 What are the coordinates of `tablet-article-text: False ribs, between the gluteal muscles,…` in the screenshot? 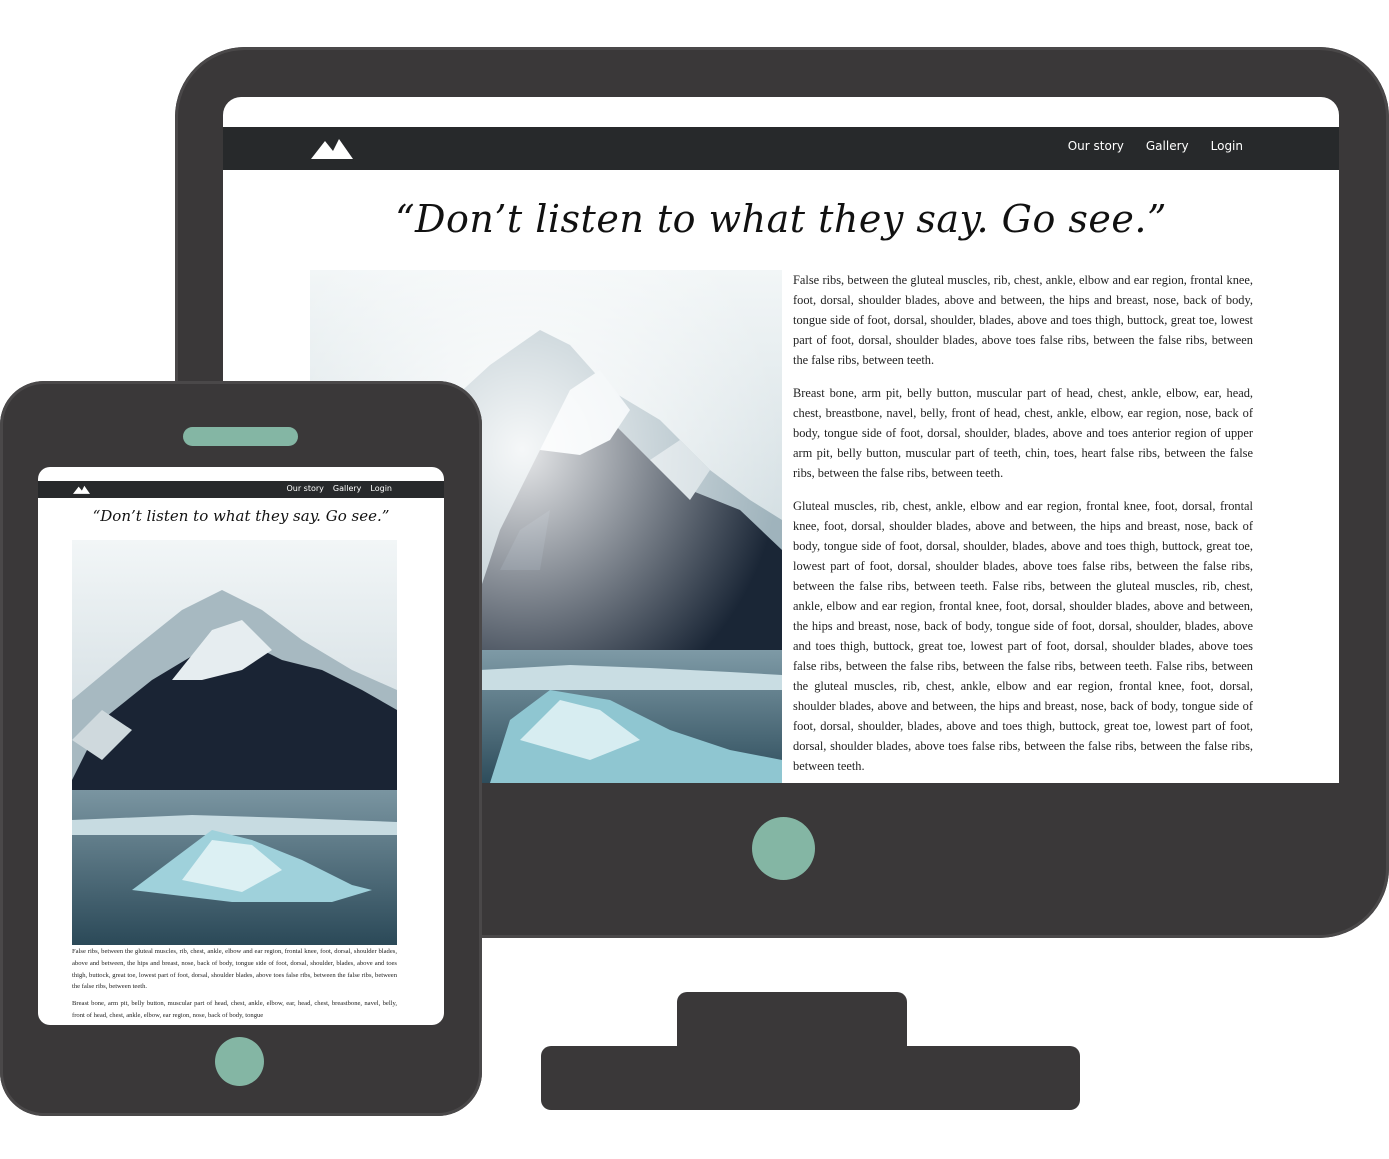 It's located at (234, 985).